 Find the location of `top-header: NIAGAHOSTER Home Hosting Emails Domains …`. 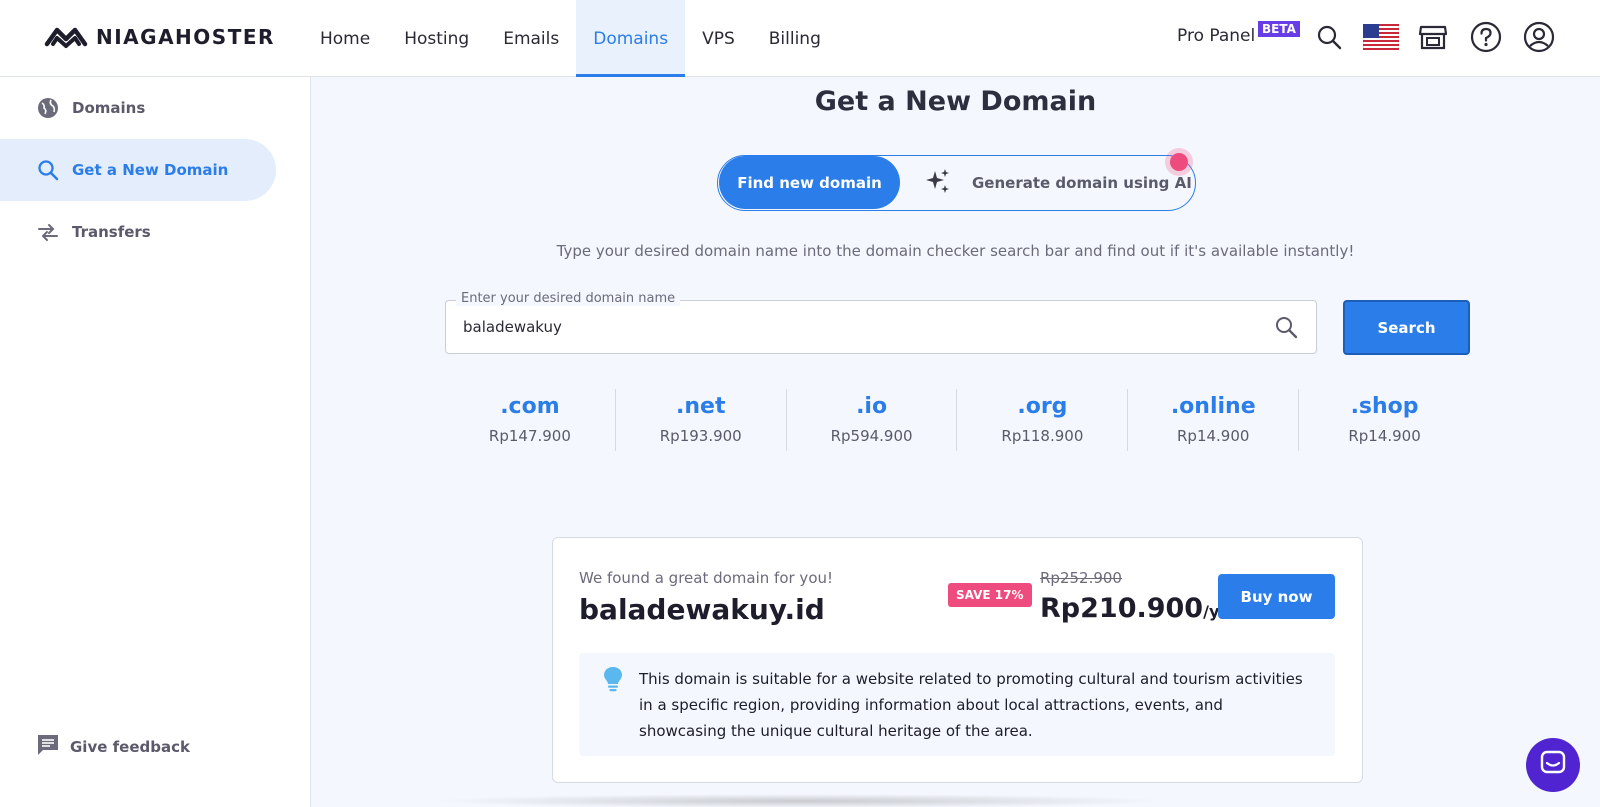

top-header: NIAGAHOSTER Home Hosting Emails Domains … is located at coordinates (800, 38).